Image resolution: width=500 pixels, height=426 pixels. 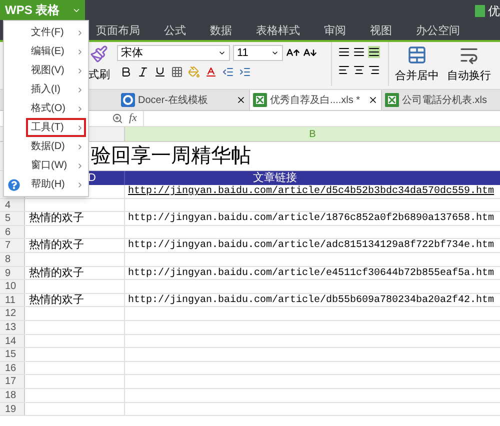 What do you see at coordinates (118, 31) in the screenshot?
I see `menu-tab: 页面布局` at bounding box center [118, 31].